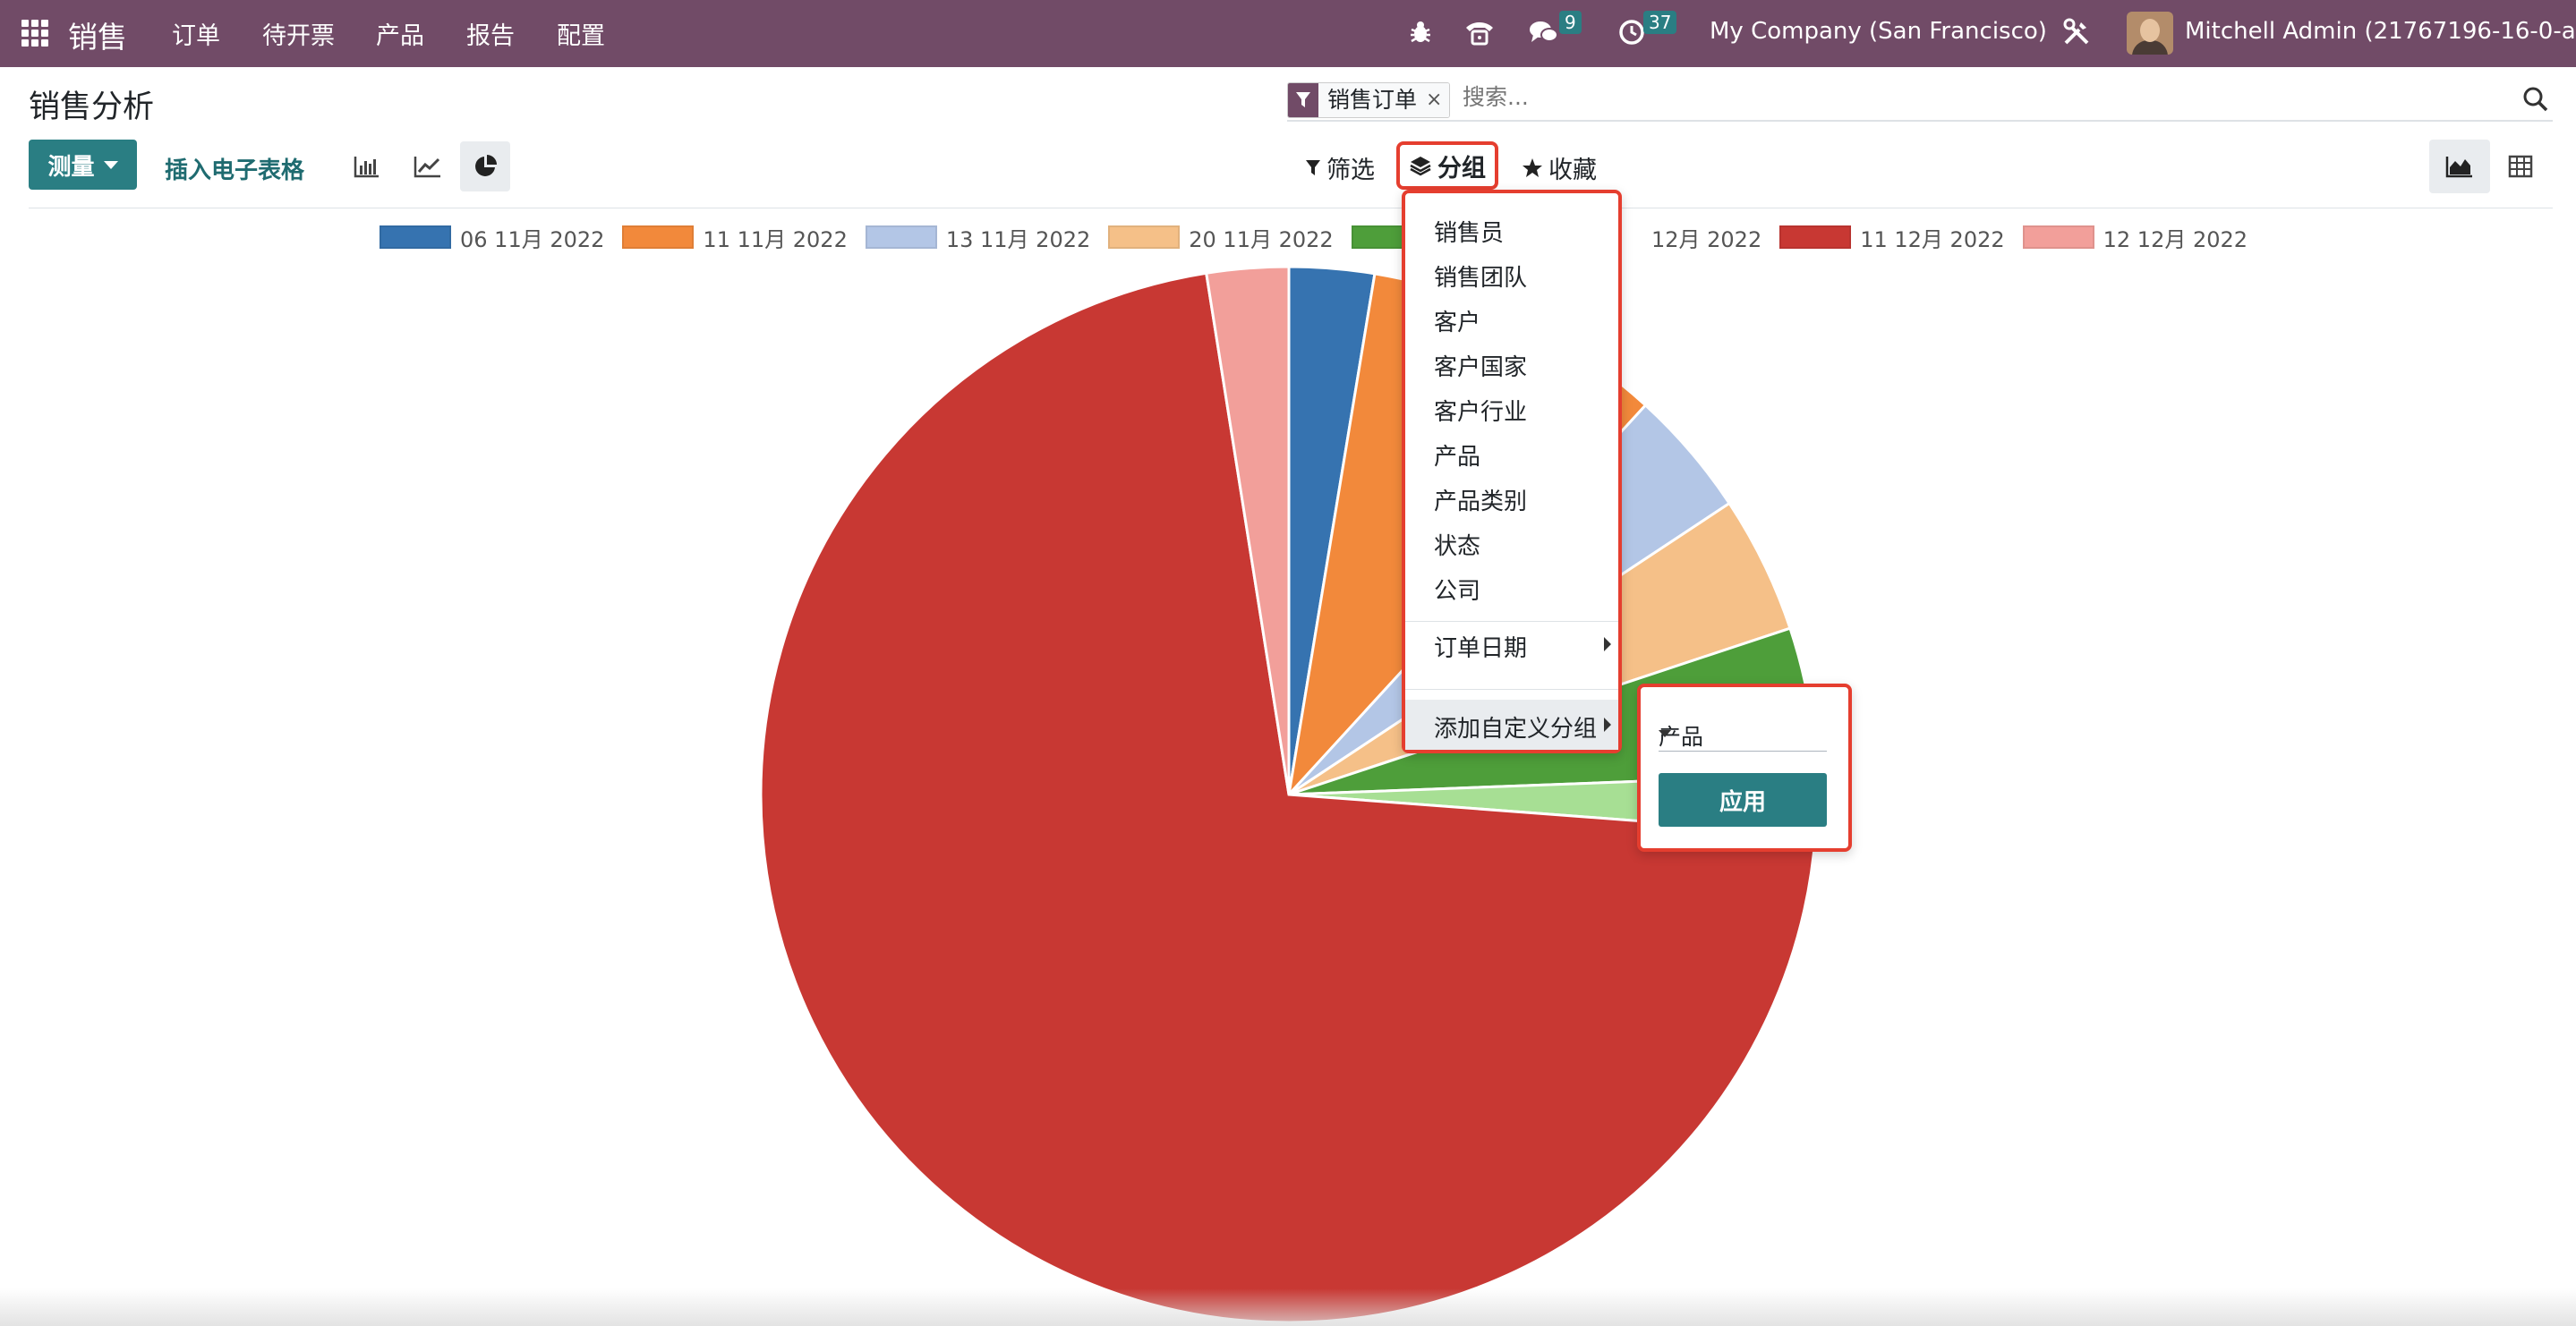  What do you see at coordinates (1480, 365) in the screenshot?
I see `groupby-option-customer-country: 客户国家` at bounding box center [1480, 365].